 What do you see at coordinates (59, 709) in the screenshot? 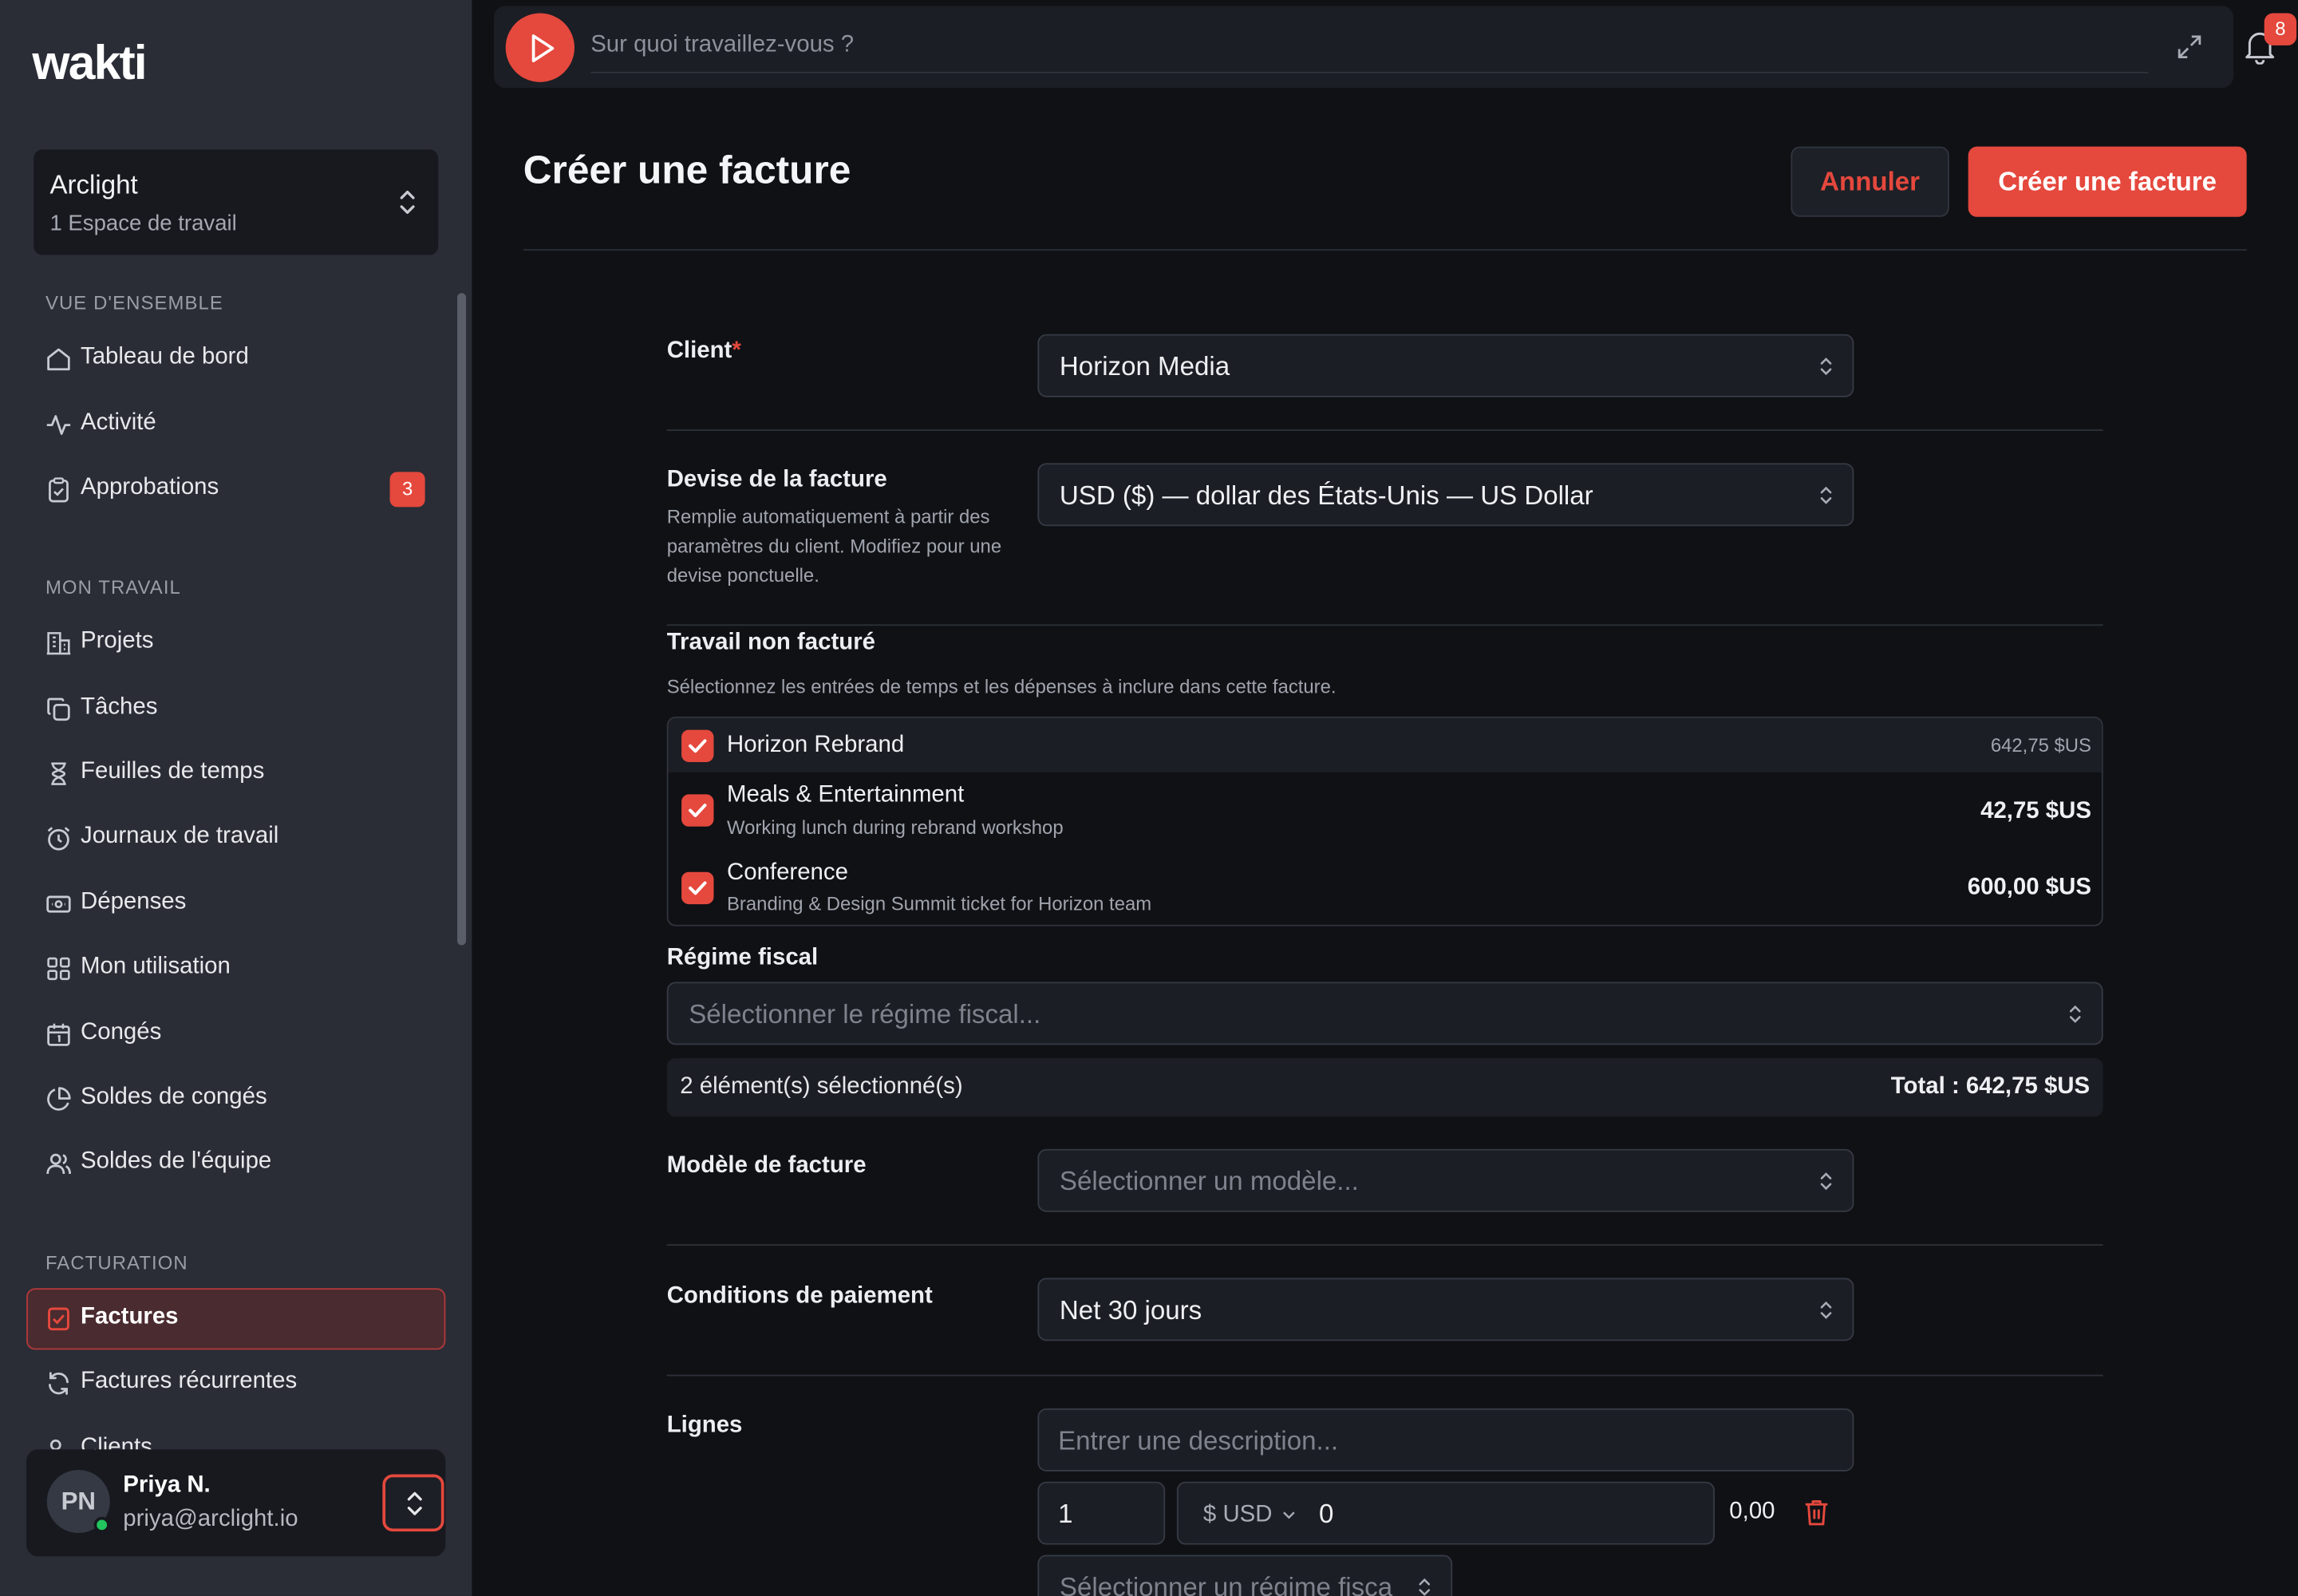
I see `copy-icon` at bounding box center [59, 709].